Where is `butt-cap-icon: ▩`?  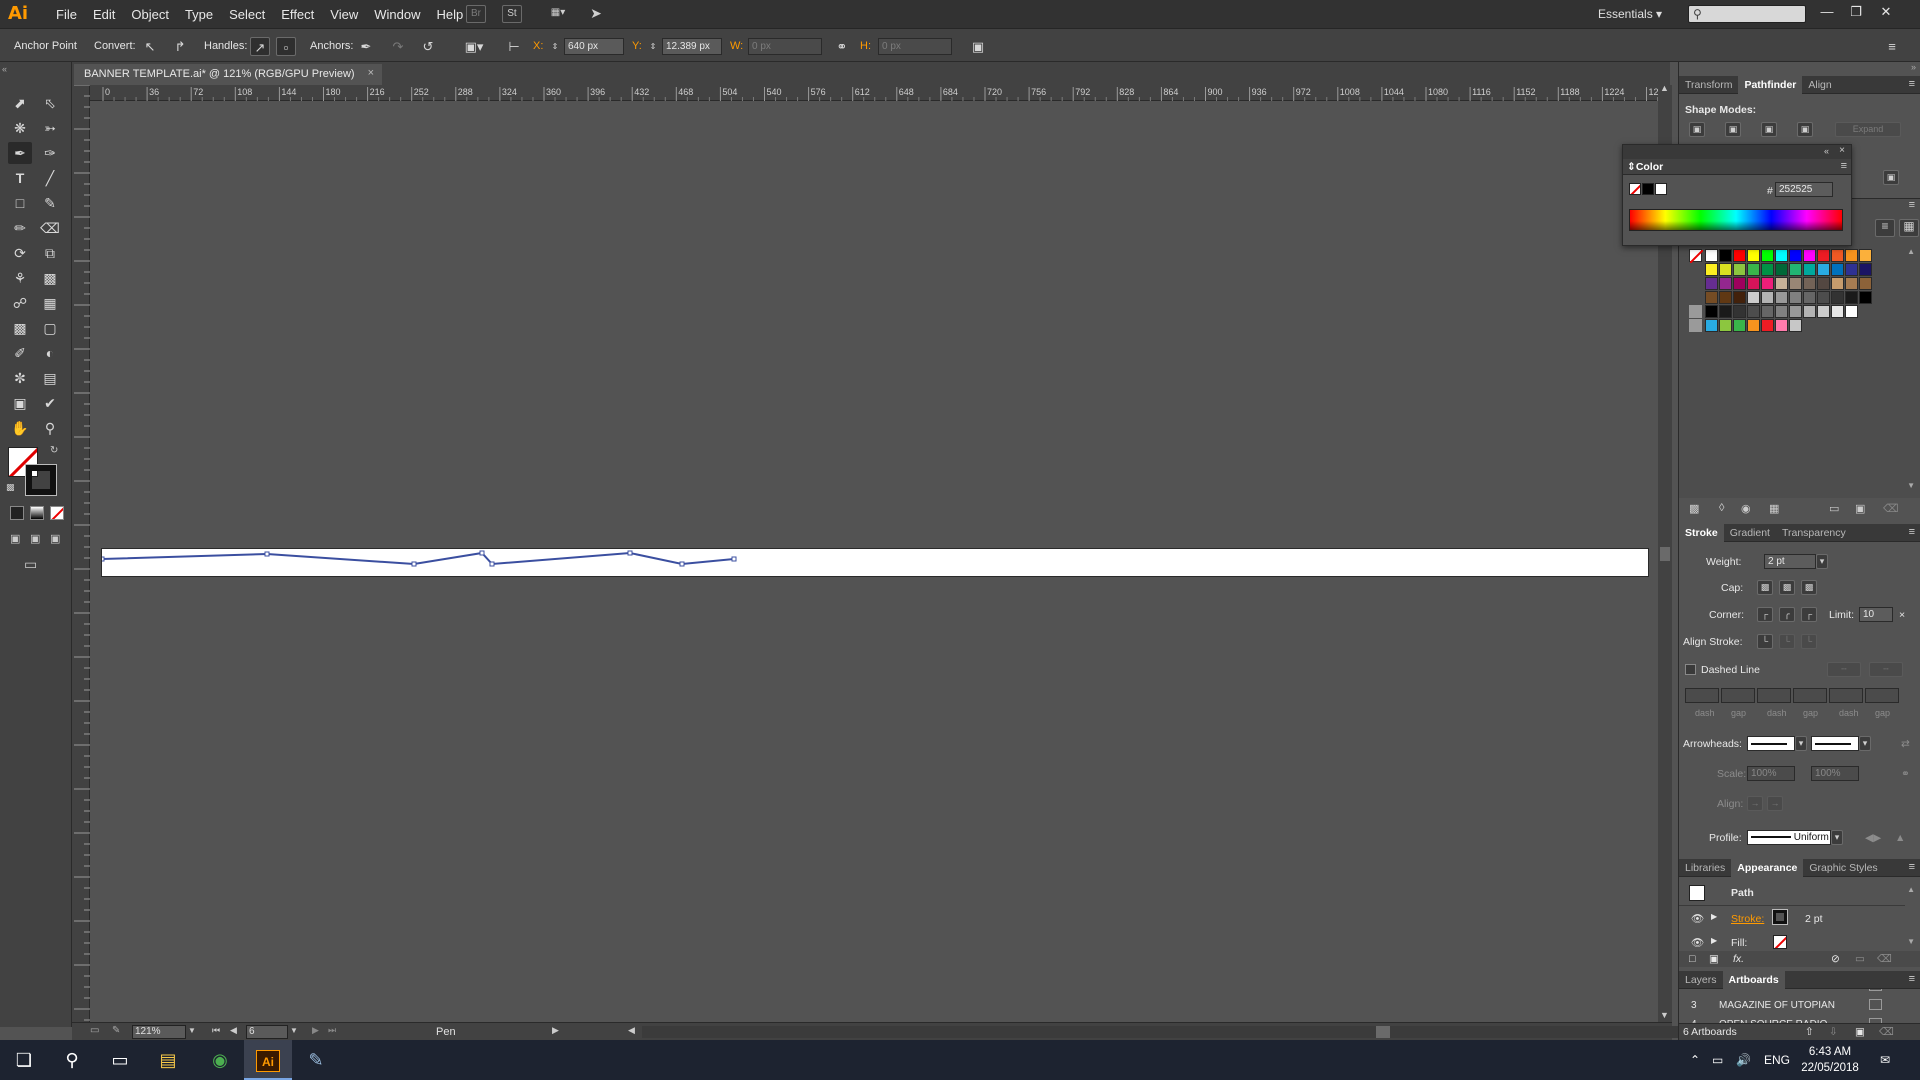
butt-cap-icon: ▩ is located at coordinates (1765, 587).